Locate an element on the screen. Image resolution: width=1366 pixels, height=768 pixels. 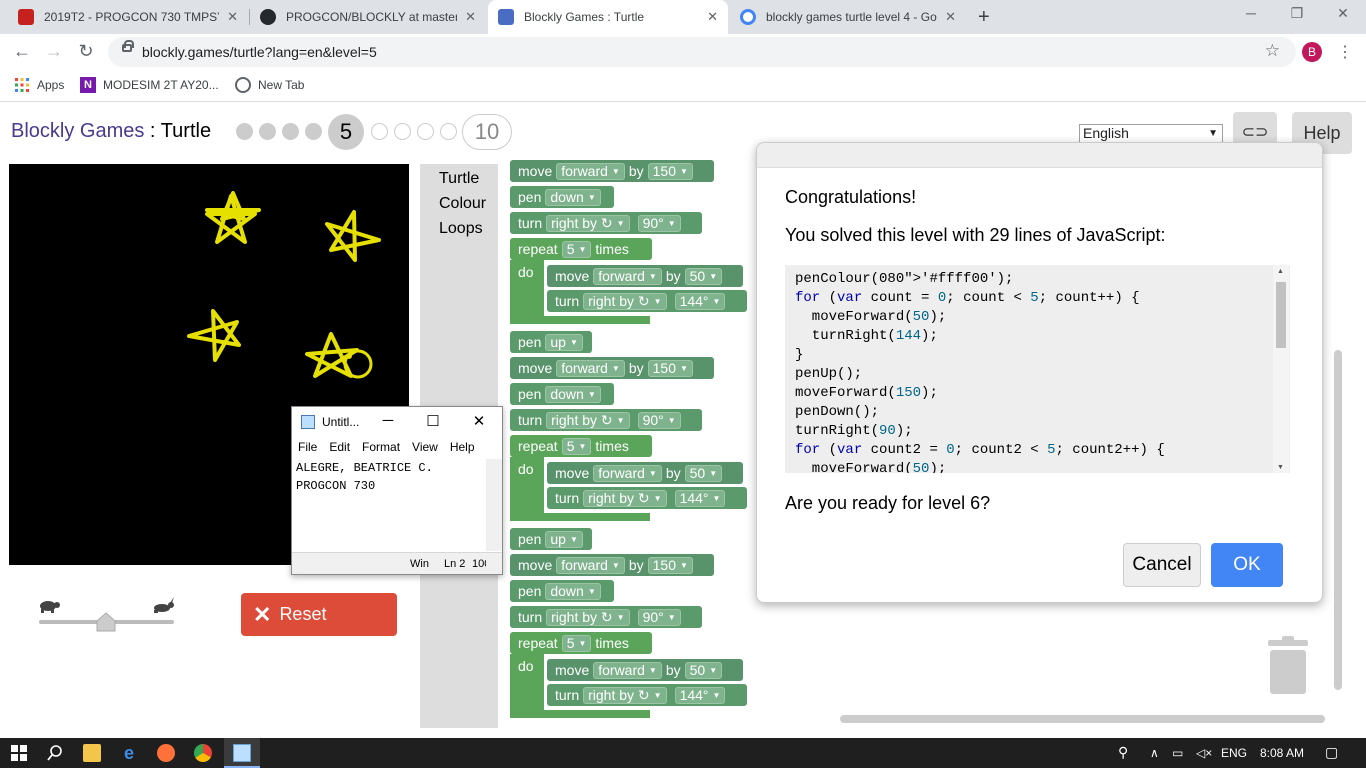
brand-link: Blockly Games is located at coordinates (77, 131).